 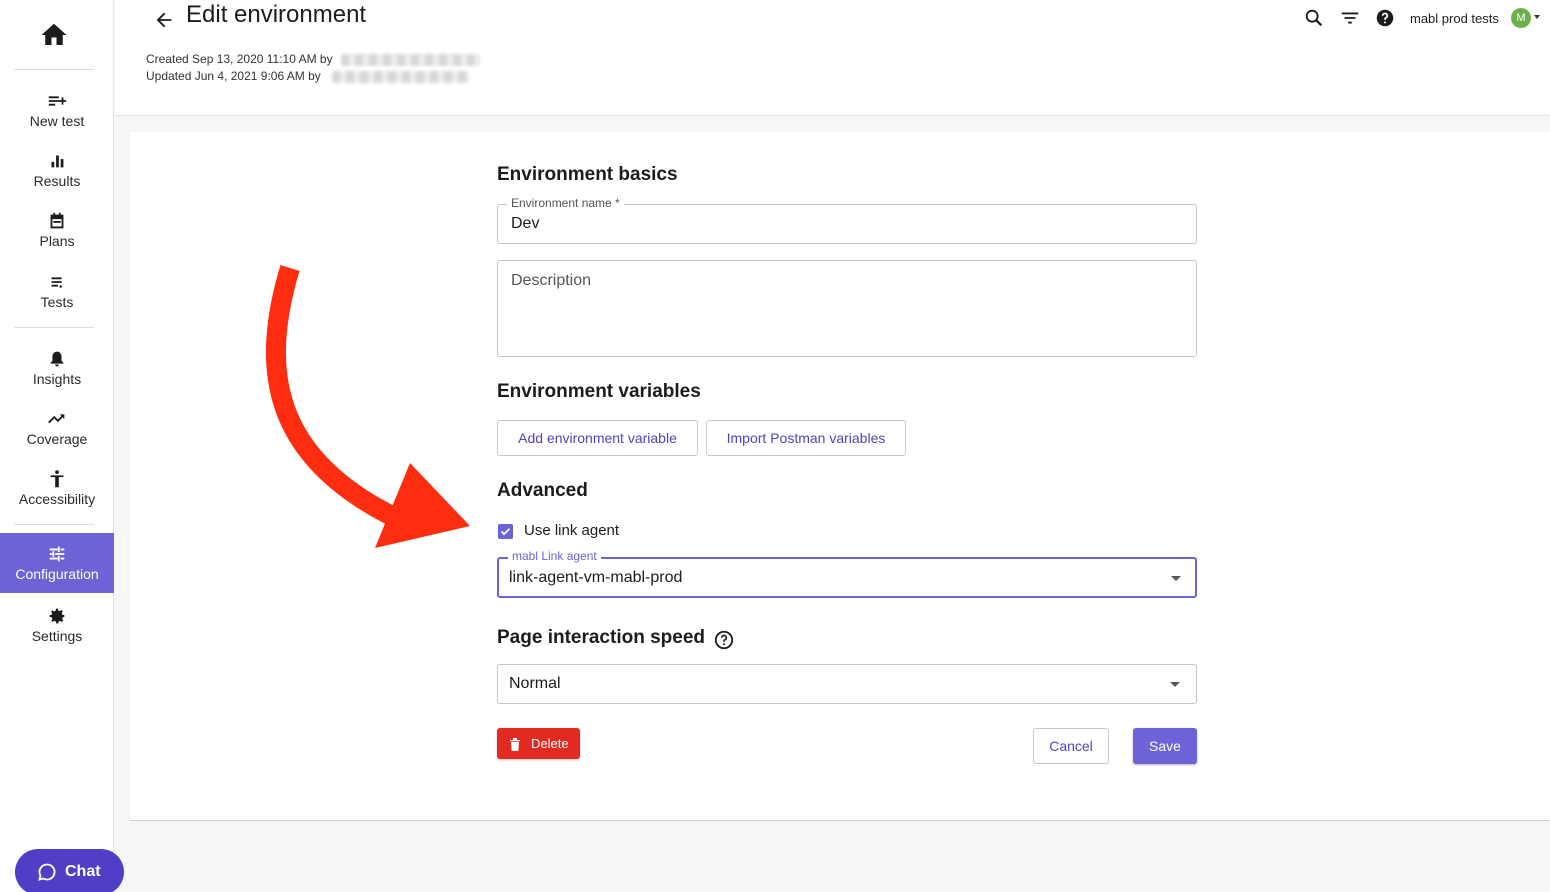 I want to click on bar-chart-icon, so click(x=57, y=161).